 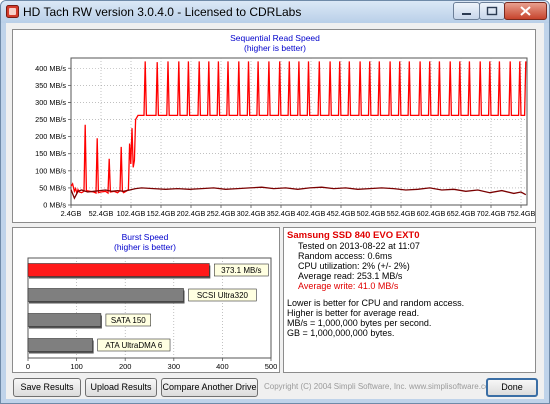 I want to click on app-icon, so click(x=12, y=11).